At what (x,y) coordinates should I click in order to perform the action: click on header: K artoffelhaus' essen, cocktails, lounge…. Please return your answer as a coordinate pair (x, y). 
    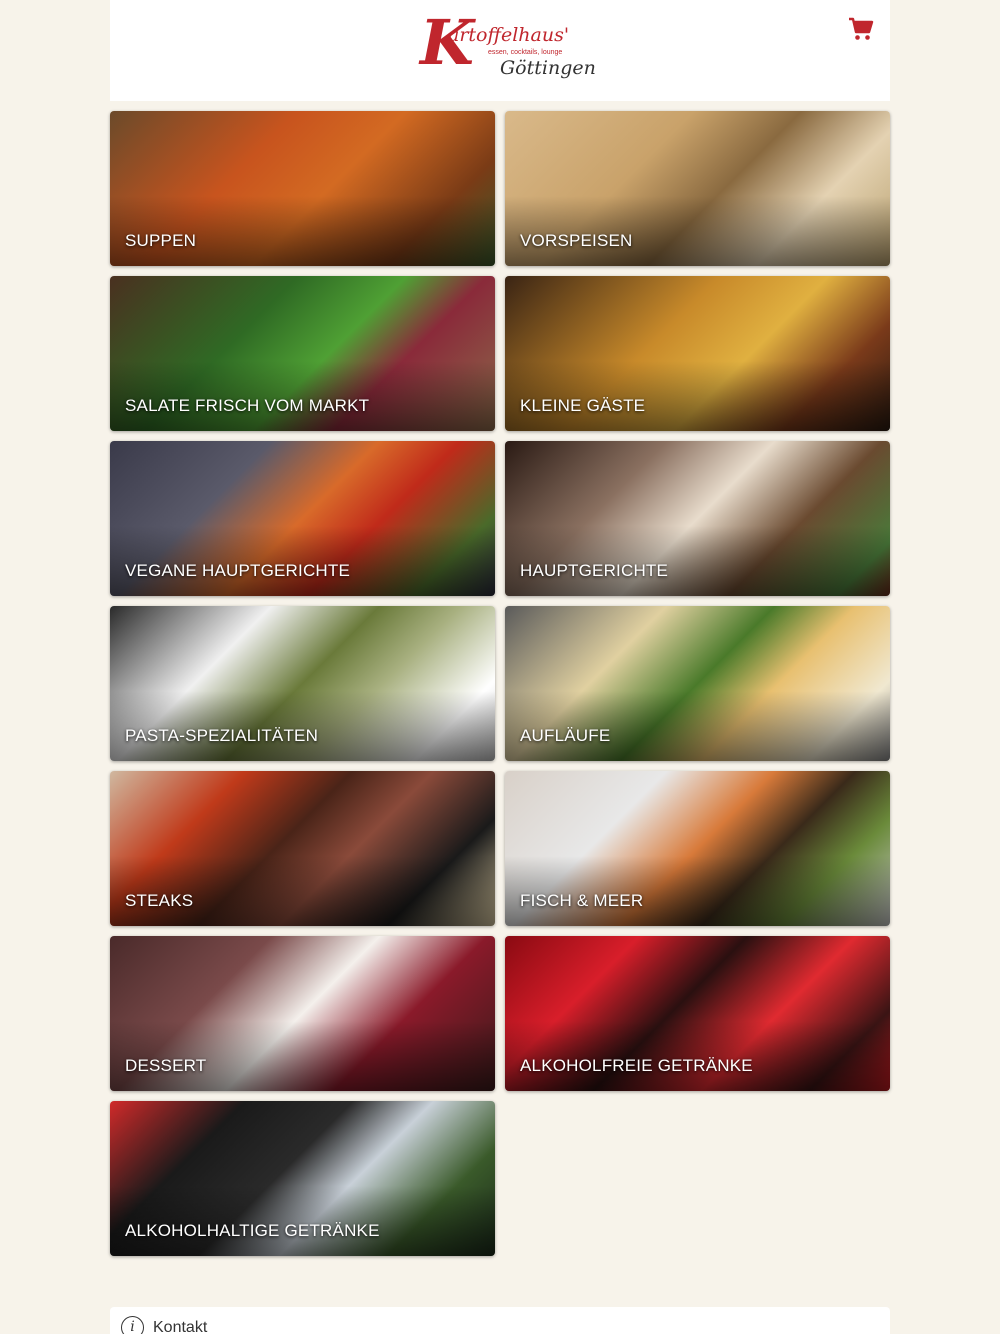
    Looking at the image, I should click on (500, 50).